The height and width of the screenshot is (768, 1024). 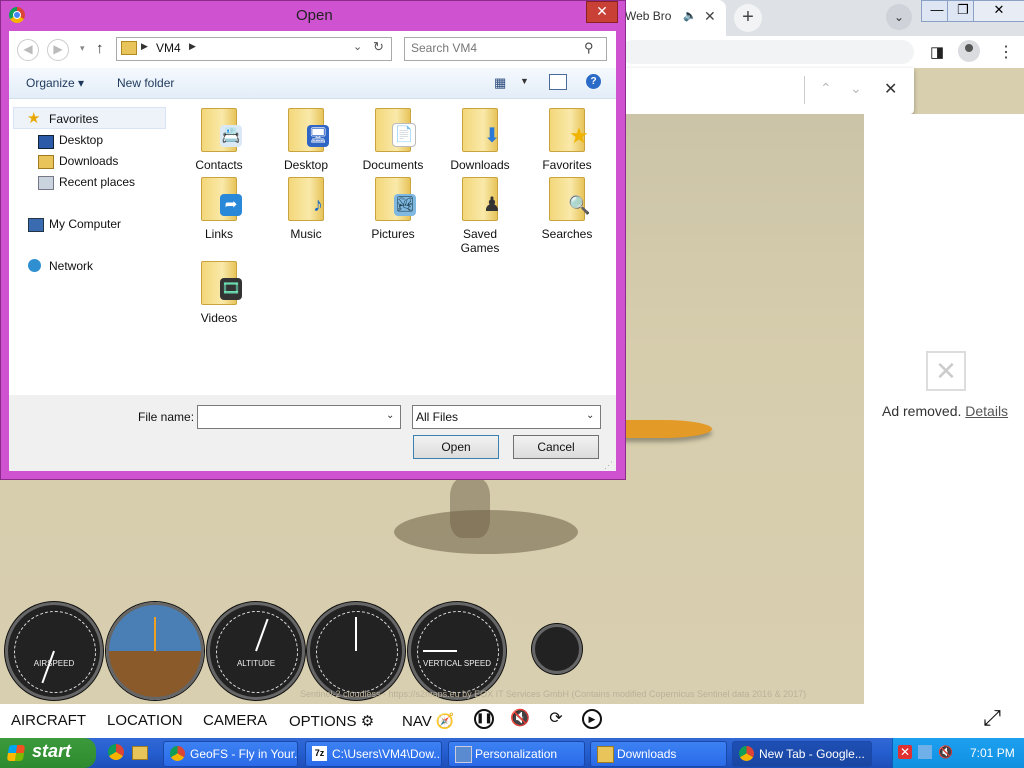 What do you see at coordinates (116, 752) in the screenshot?
I see `chrome-quicklaunch-icon` at bounding box center [116, 752].